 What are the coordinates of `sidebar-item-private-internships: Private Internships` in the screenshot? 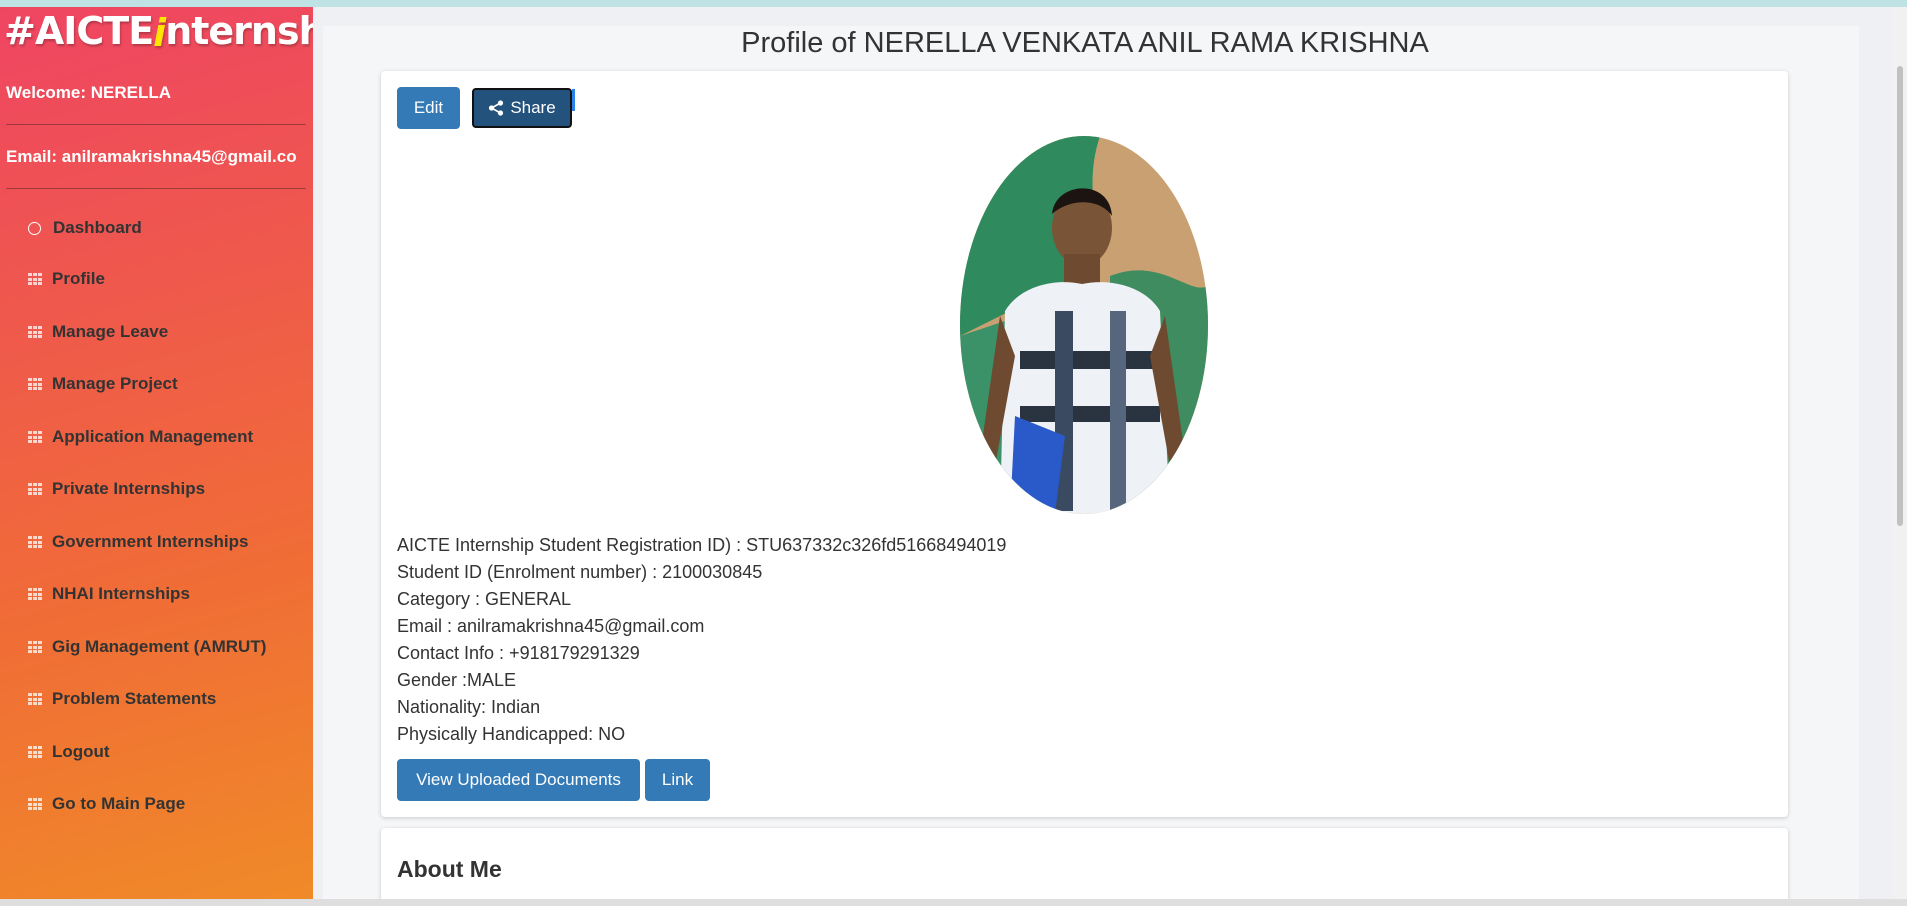 It's located at (116, 489).